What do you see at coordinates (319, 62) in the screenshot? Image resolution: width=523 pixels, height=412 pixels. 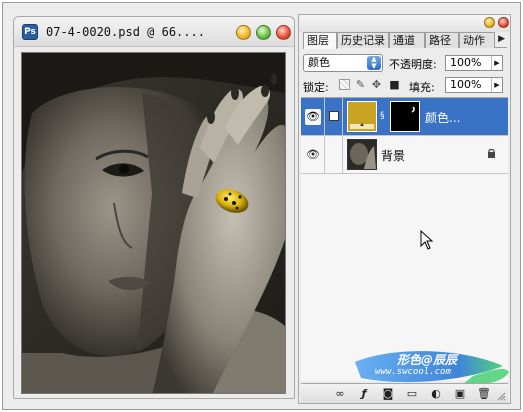 I see `blend-mode-value: 颜色` at bounding box center [319, 62].